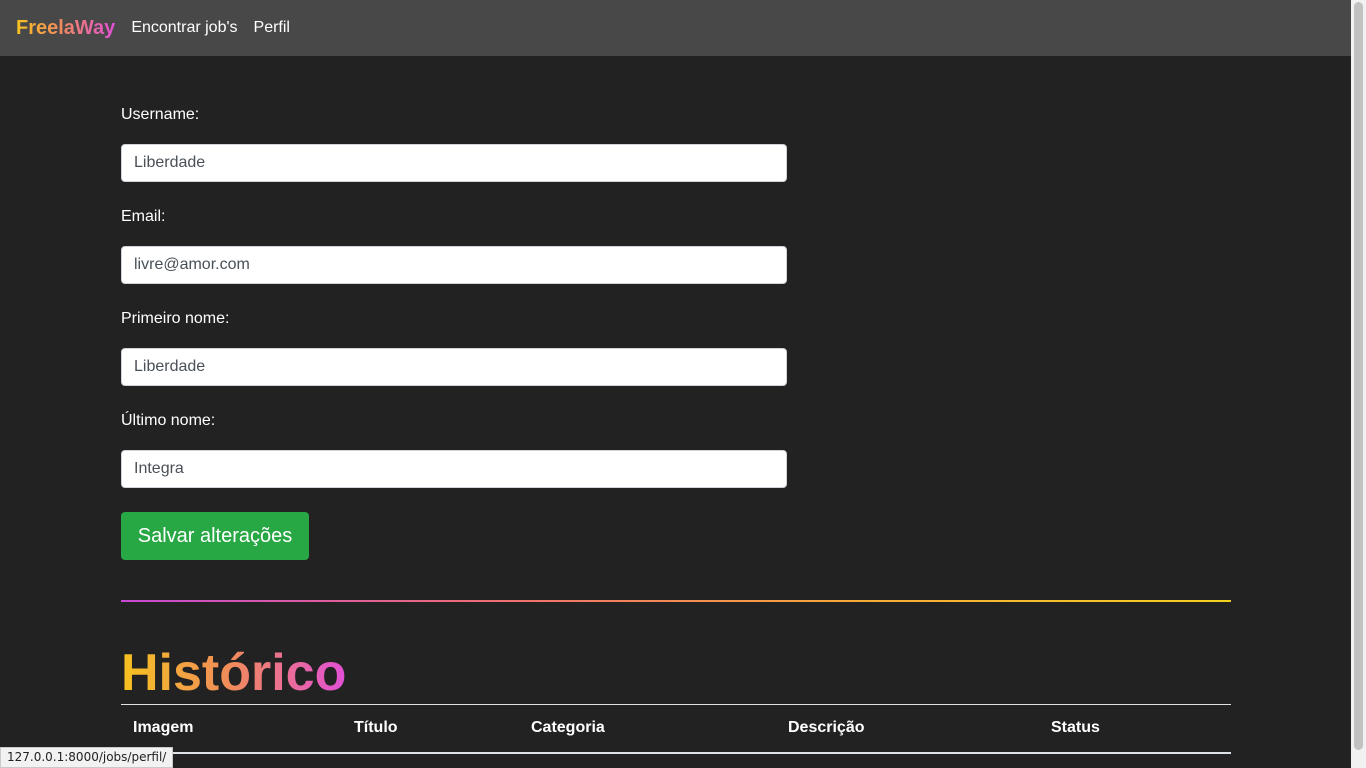 The image size is (1366, 768). What do you see at coordinates (175, 318) in the screenshot?
I see `first-name-label: Primeiro nome:` at bounding box center [175, 318].